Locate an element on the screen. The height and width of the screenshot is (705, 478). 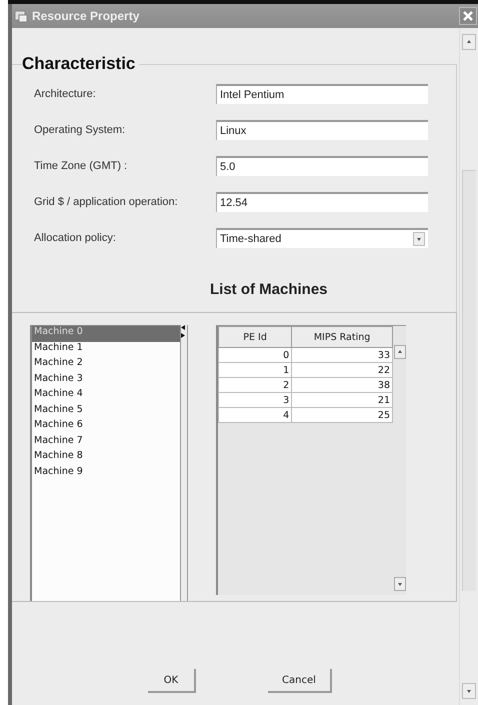
table-cell: 21 is located at coordinates (342, 400).